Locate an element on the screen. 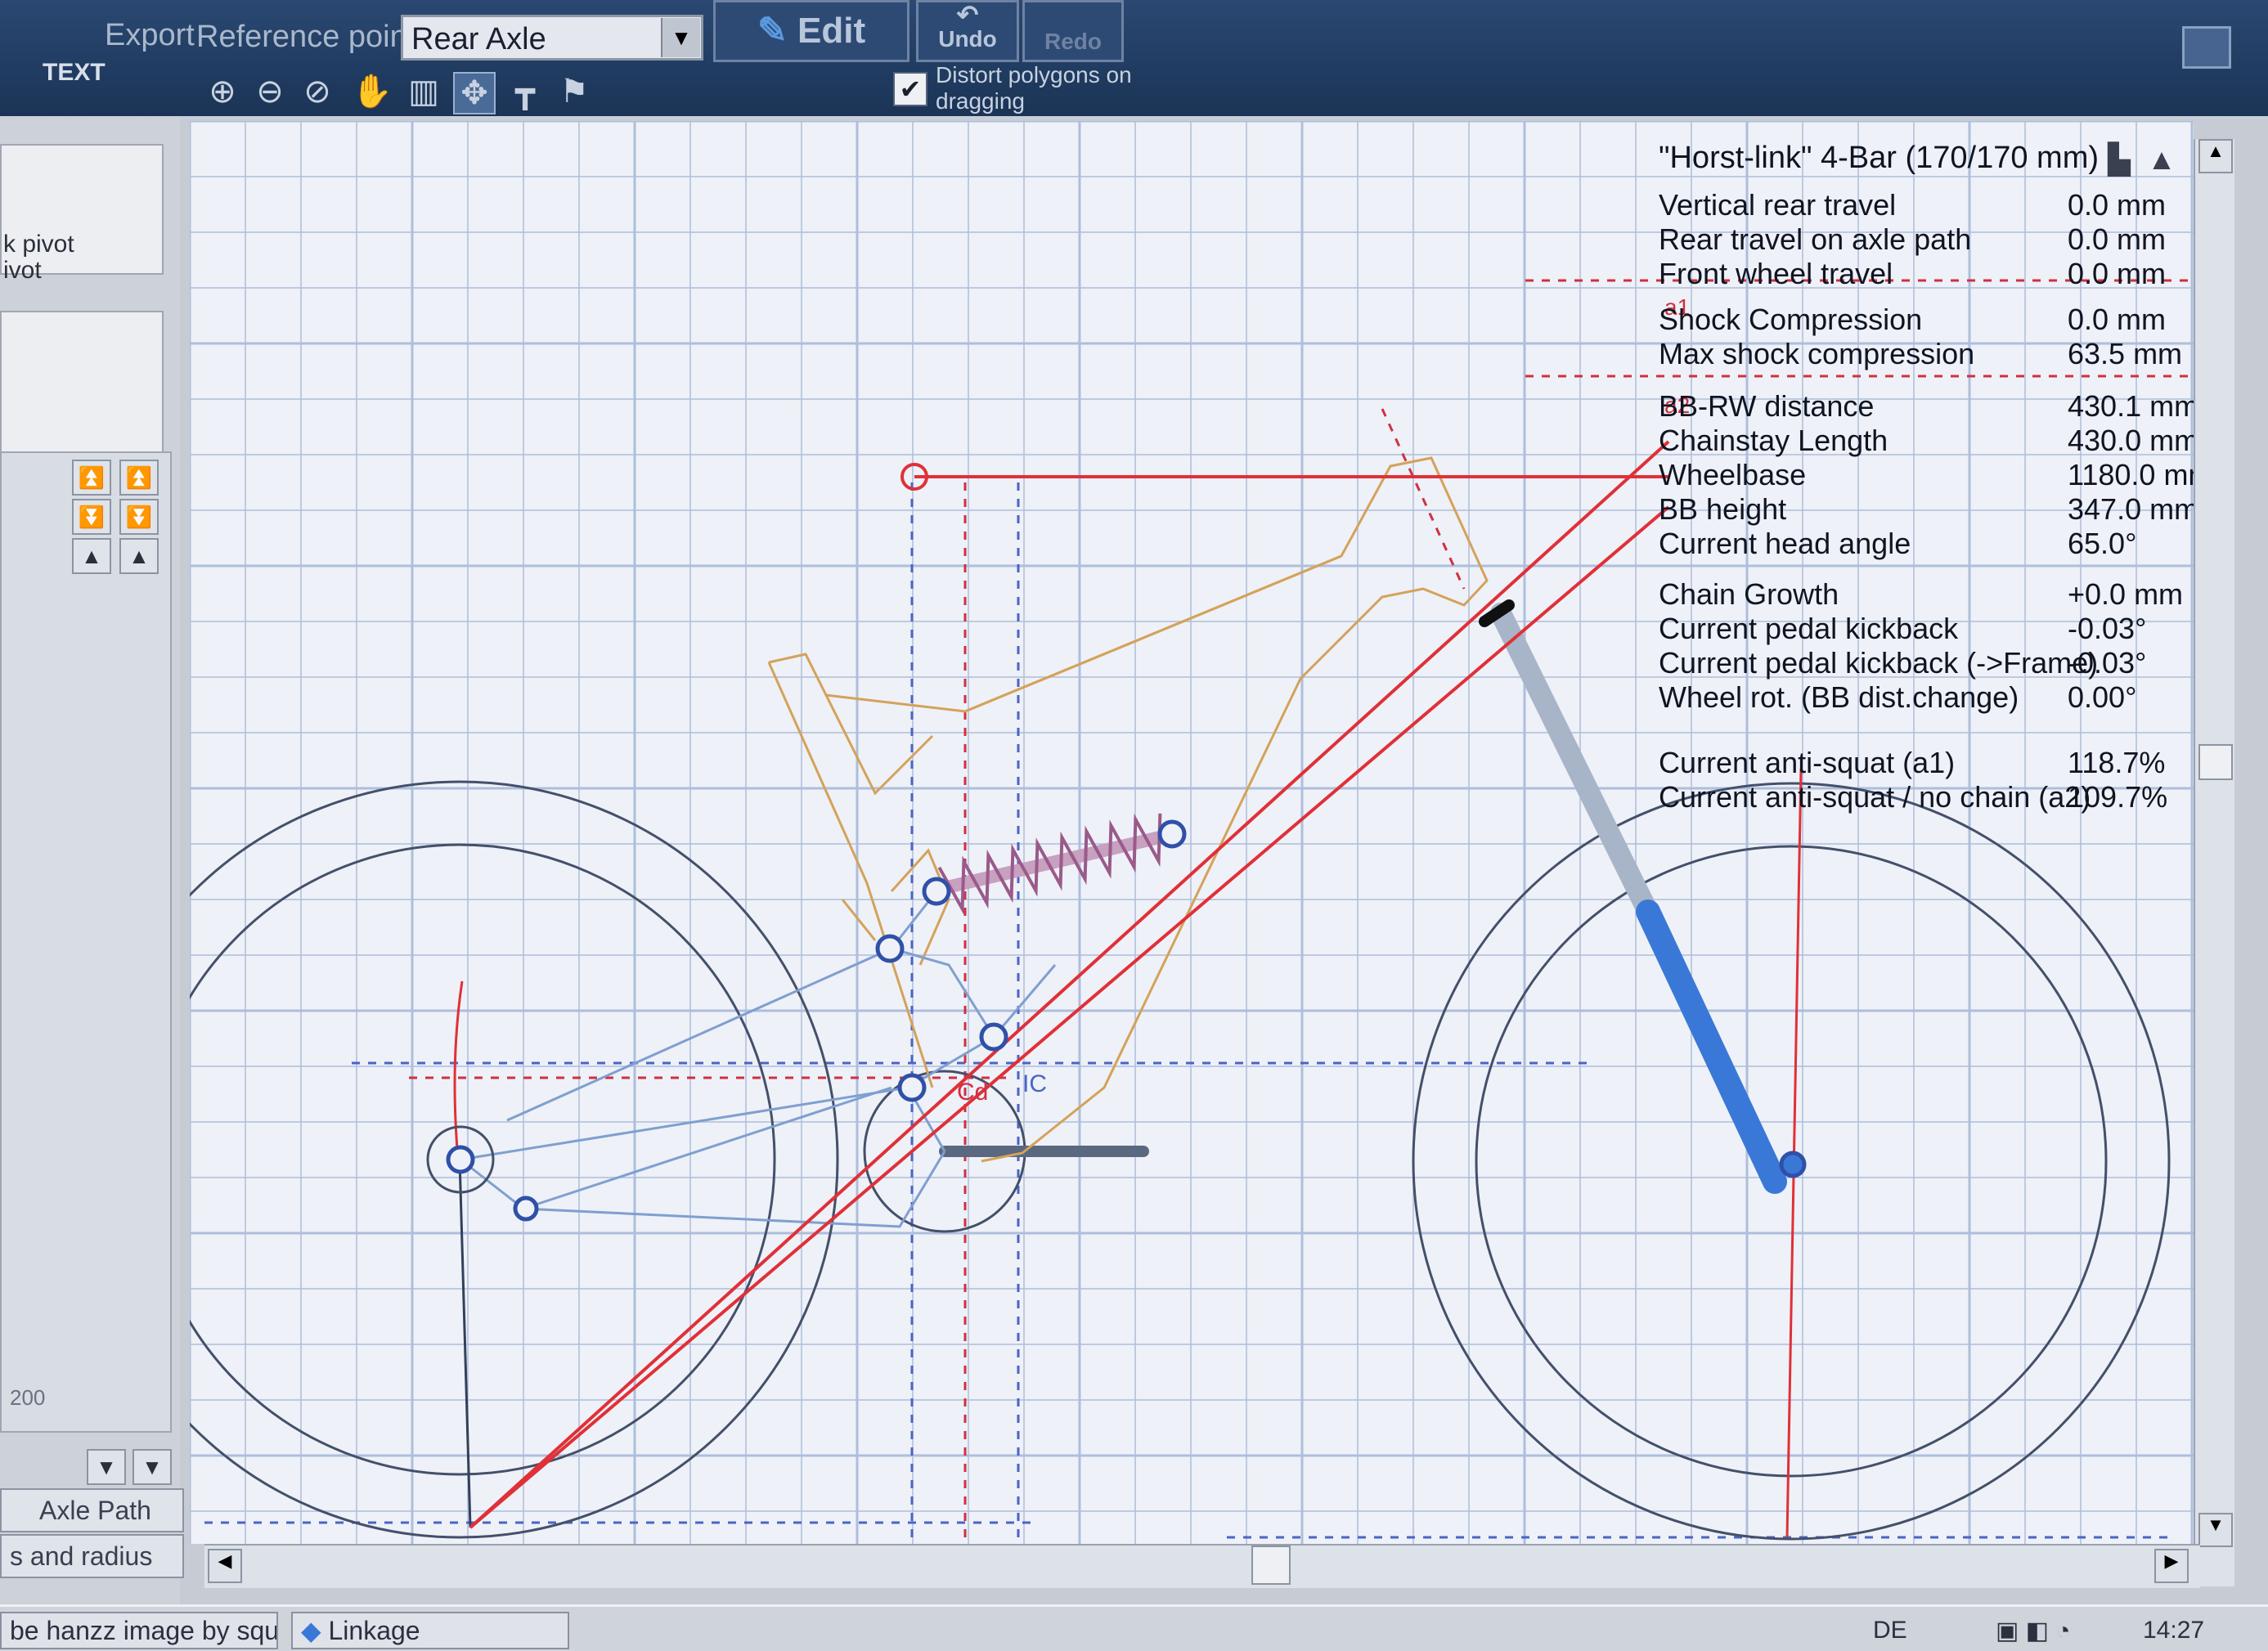  zoom-out-icon: ⊖ is located at coordinates (270, 91).